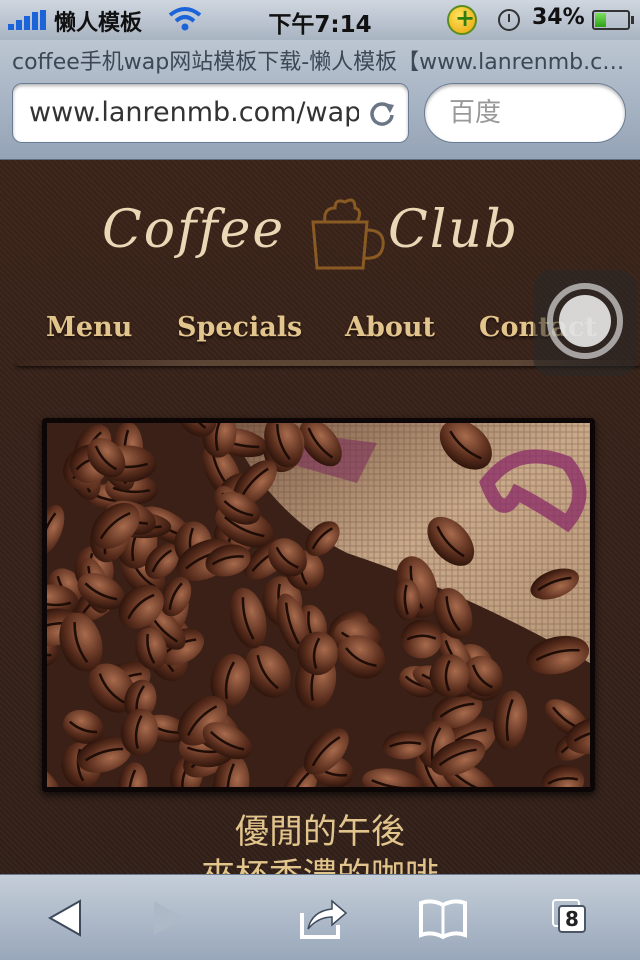 The image size is (640, 960). I want to click on hero-caption: 優閒的午後 來杯香濃的咖啡, so click(320, 842).